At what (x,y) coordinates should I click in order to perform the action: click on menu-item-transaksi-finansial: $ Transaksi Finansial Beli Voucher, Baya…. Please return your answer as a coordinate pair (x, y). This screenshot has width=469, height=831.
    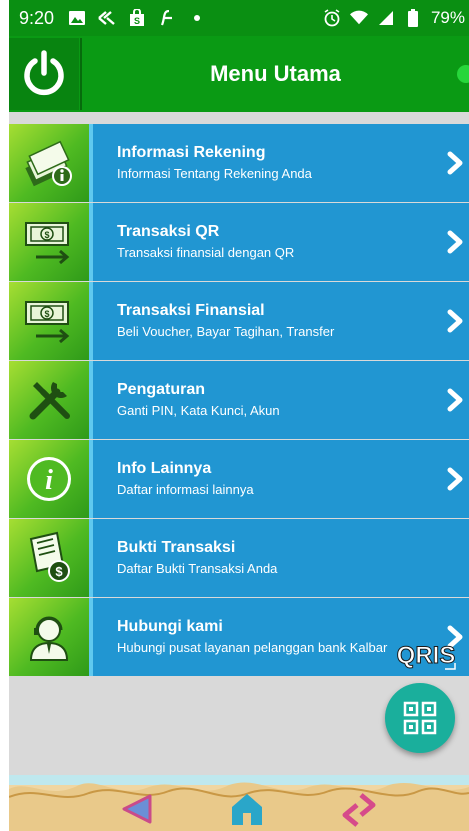
    Looking at the image, I should click on (239, 321).